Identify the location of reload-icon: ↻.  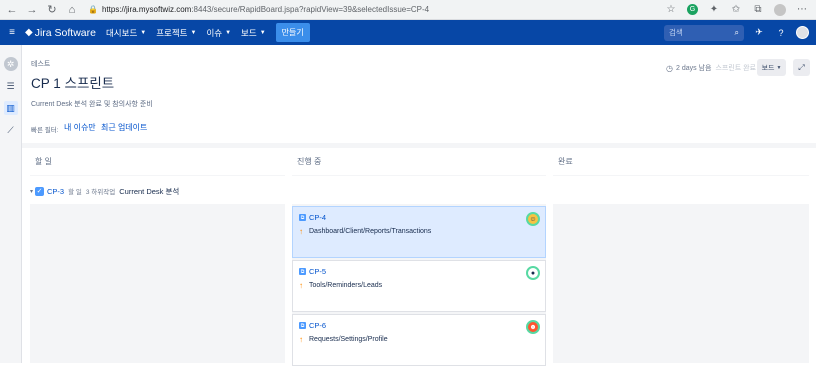
(52, 10).